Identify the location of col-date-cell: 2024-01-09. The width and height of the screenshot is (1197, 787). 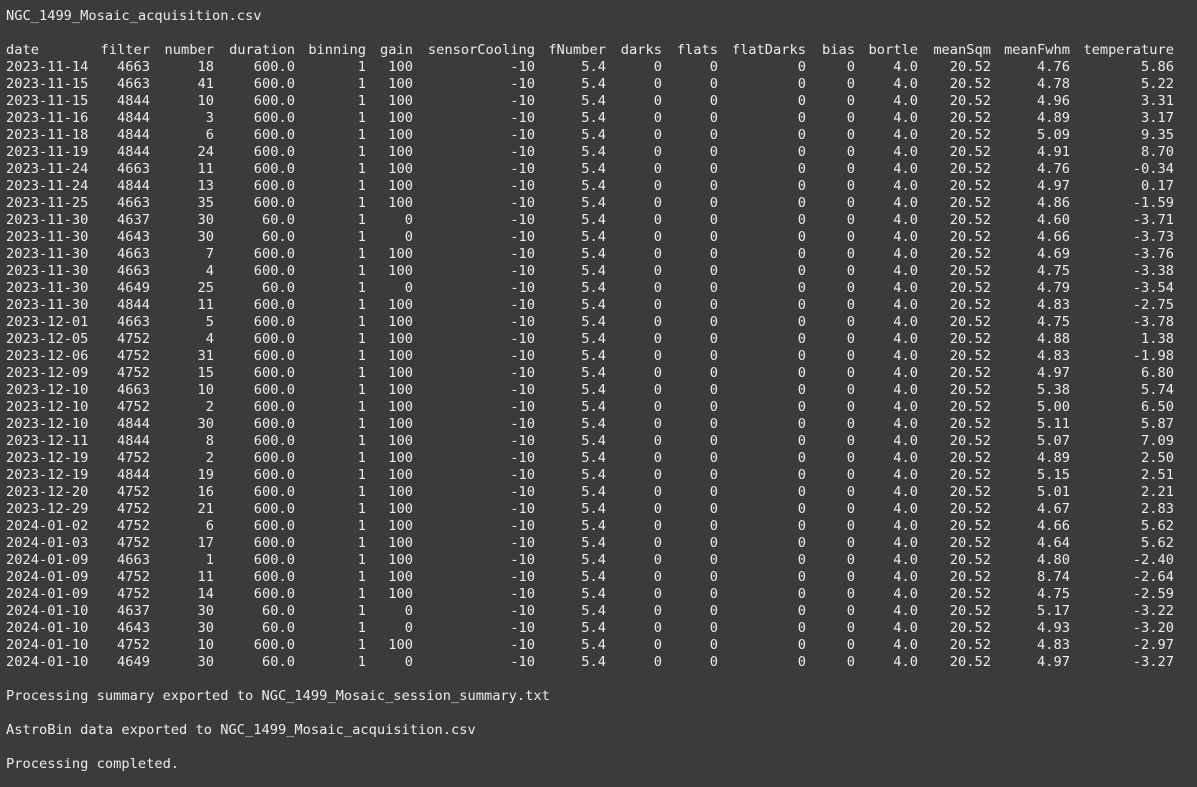
(47, 577).